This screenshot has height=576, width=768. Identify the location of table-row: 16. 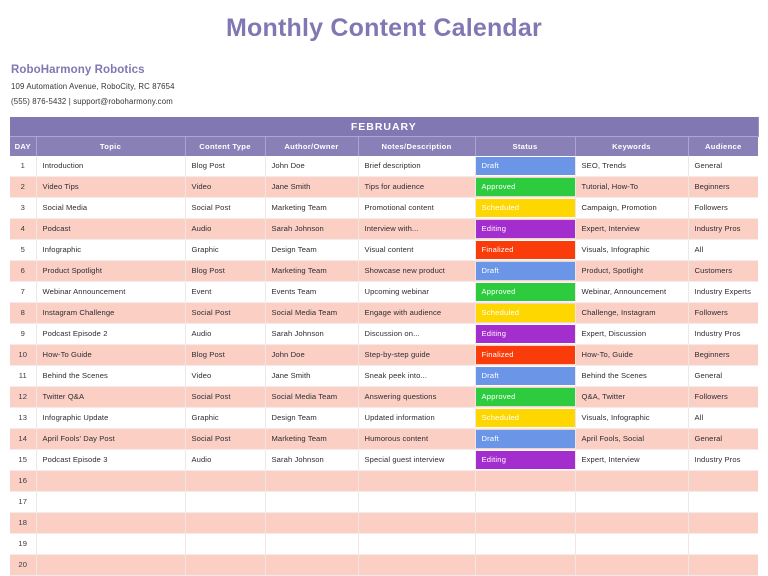
(384, 481).